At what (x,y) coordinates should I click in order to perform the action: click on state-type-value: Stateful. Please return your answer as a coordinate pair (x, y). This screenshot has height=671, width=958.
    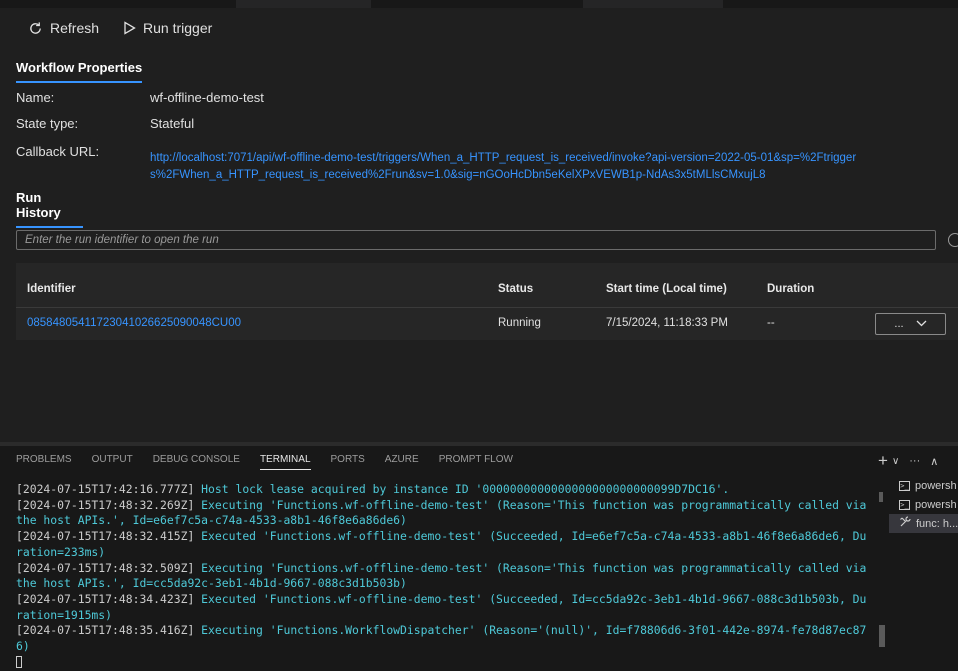
    Looking at the image, I should click on (172, 123).